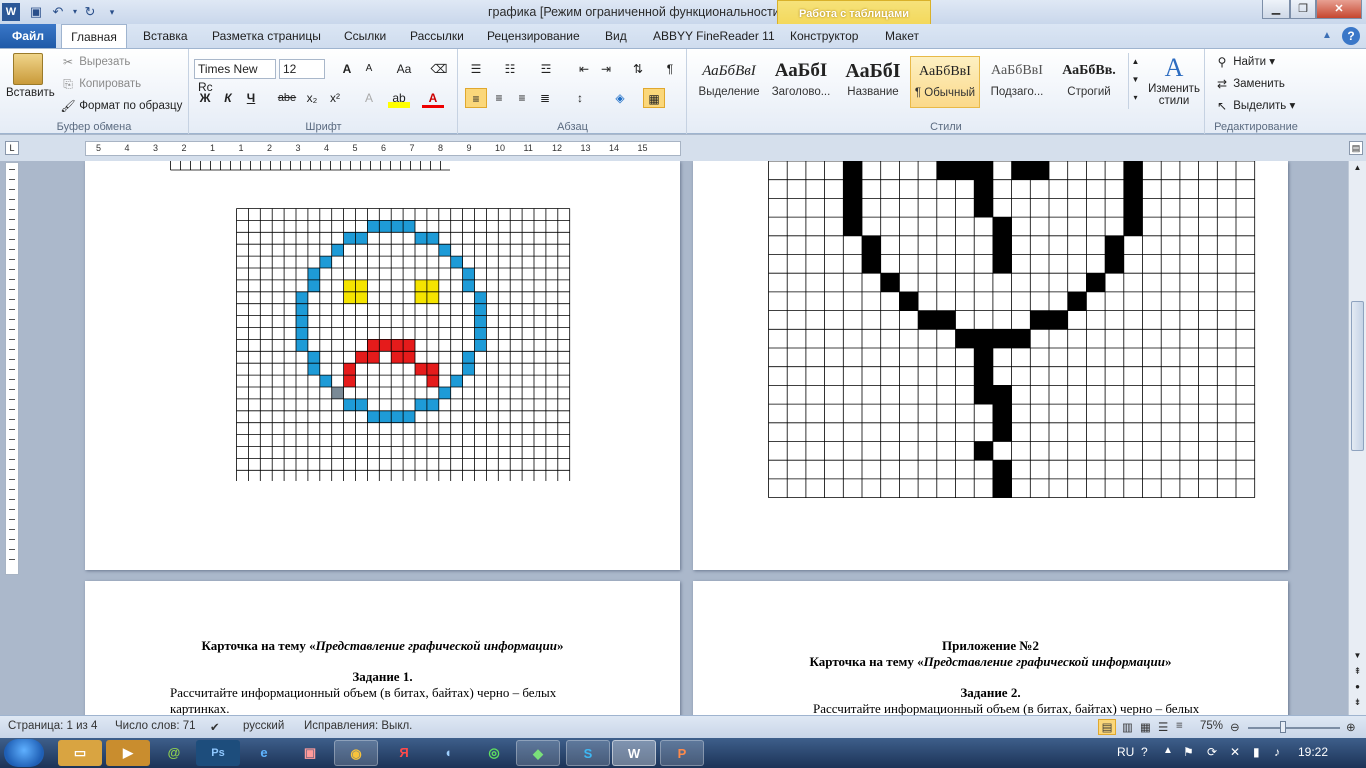 Image resolution: width=1366 pixels, height=768 pixels. I want to click on tab-abbyy: ABBYY FineReader 11, so click(714, 36).